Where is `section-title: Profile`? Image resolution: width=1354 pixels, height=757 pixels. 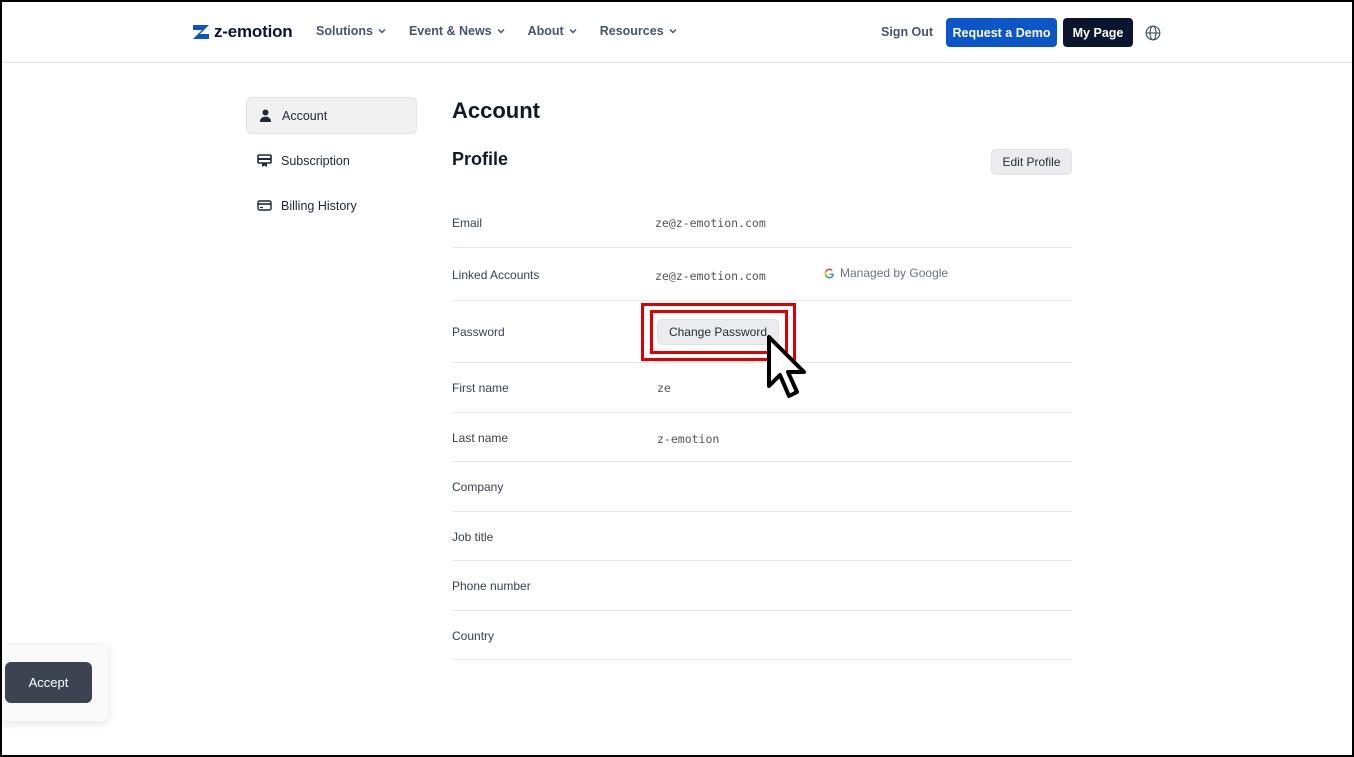
section-title: Profile is located at coordinates (480, 159).